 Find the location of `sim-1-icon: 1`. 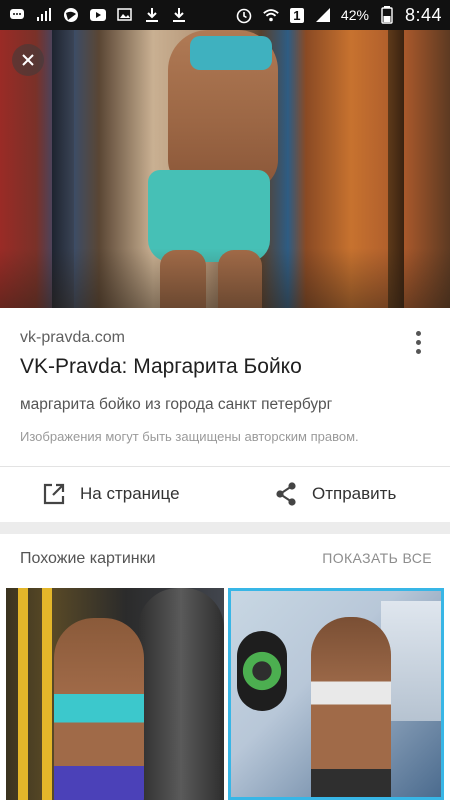

sim-1-icon: 1 is located at coordinates (297, 15).